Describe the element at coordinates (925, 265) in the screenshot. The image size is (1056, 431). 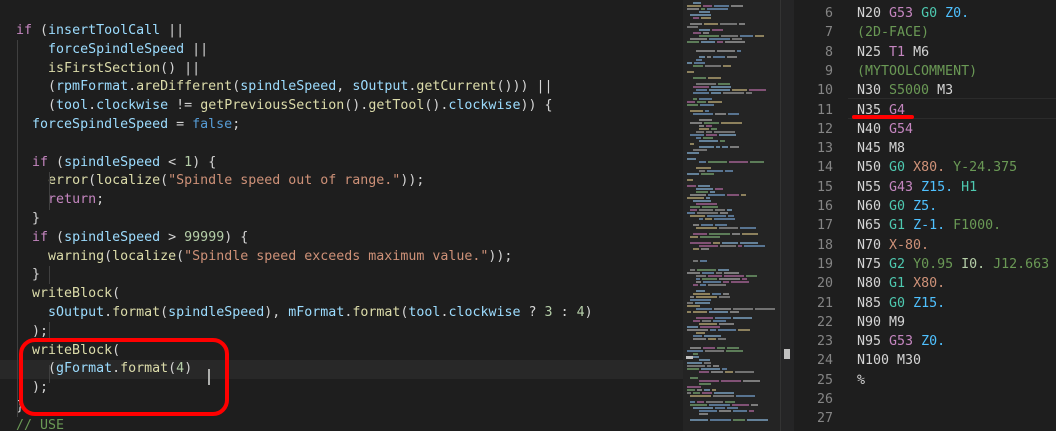
I see `gcode-line: 19 N75 G2 Y0.95 I0. J12.663` at that location.